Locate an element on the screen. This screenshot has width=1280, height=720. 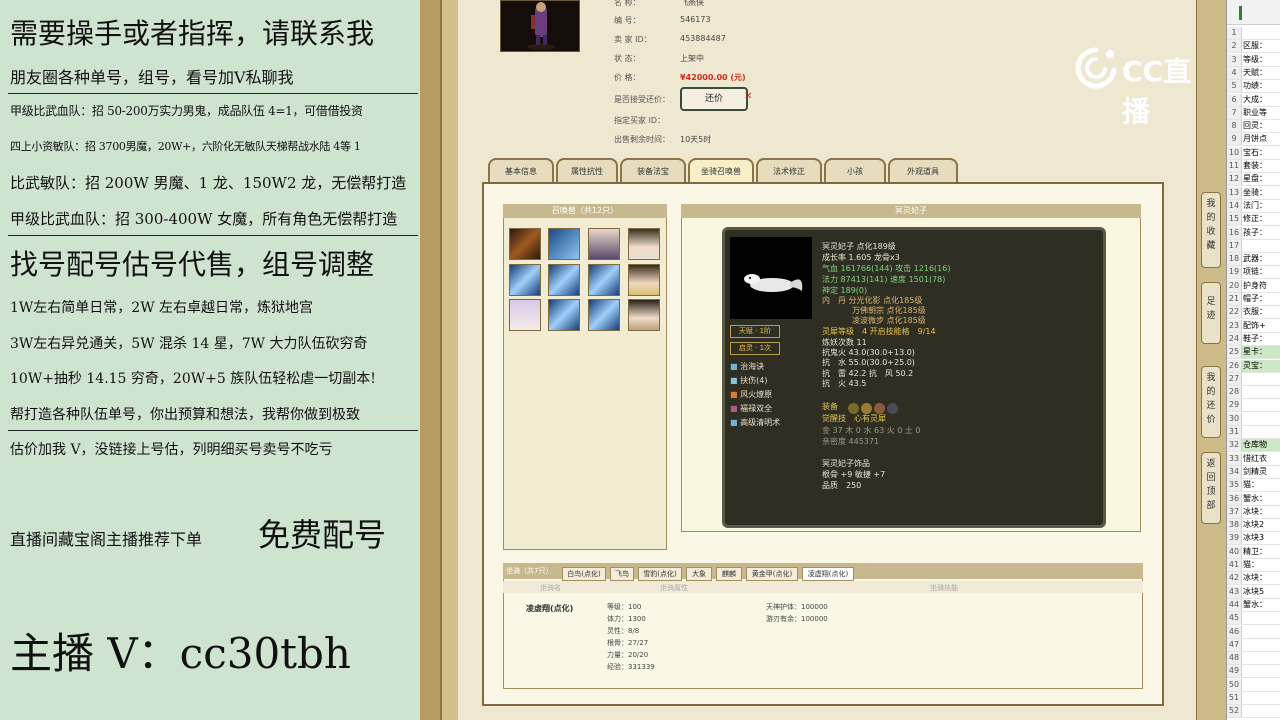
tab-children: 小孩 is located at coordinates (855, 171).